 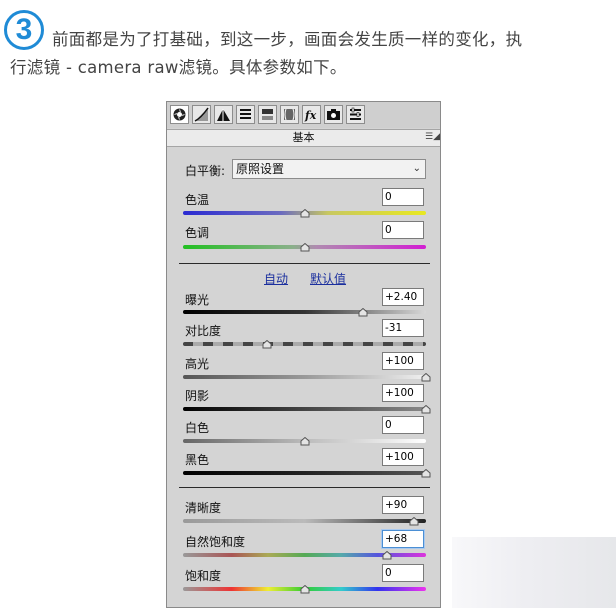 I want to click on clarity-label: 清晰度, so click(x=203, y=508).